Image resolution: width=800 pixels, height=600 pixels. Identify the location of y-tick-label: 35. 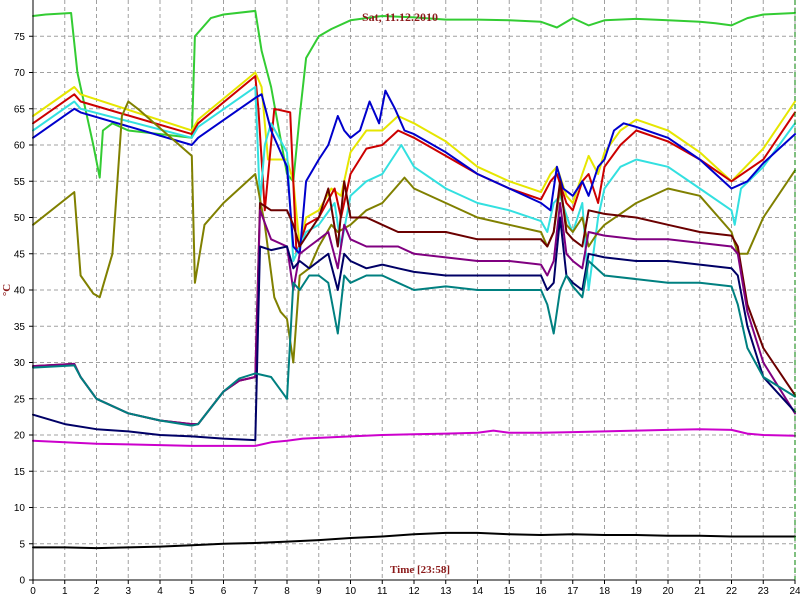
(20, 327).